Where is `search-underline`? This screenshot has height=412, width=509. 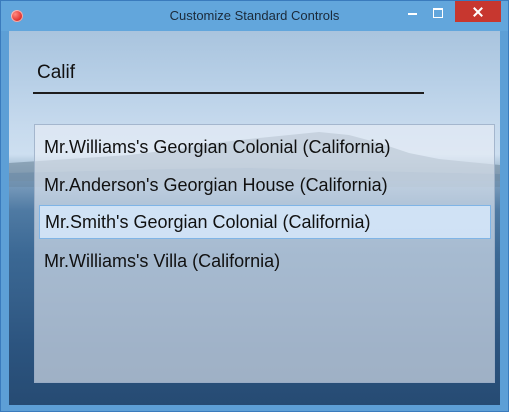 search-underline is located at coordinates (228, 93).